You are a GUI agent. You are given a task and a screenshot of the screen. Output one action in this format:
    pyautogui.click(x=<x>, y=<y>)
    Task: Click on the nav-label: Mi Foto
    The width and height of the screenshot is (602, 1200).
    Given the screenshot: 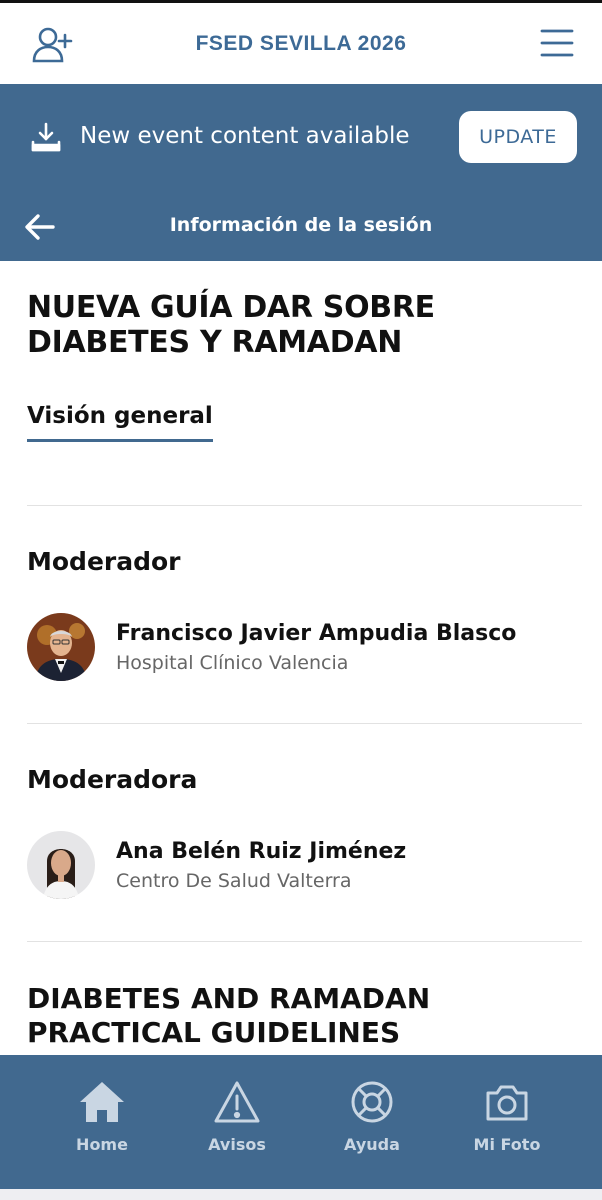 What is the action you would take?
    pyautogui.click(x=507, y=1144)
    